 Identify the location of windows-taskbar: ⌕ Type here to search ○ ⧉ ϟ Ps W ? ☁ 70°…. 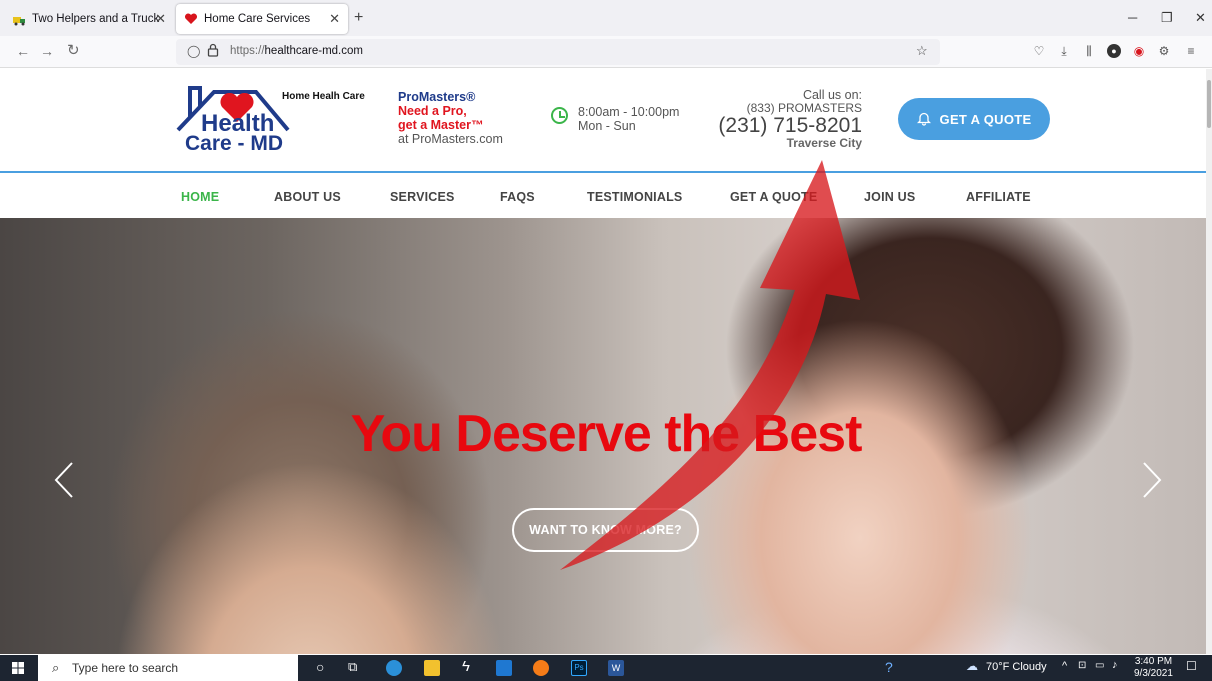
(606, 668).